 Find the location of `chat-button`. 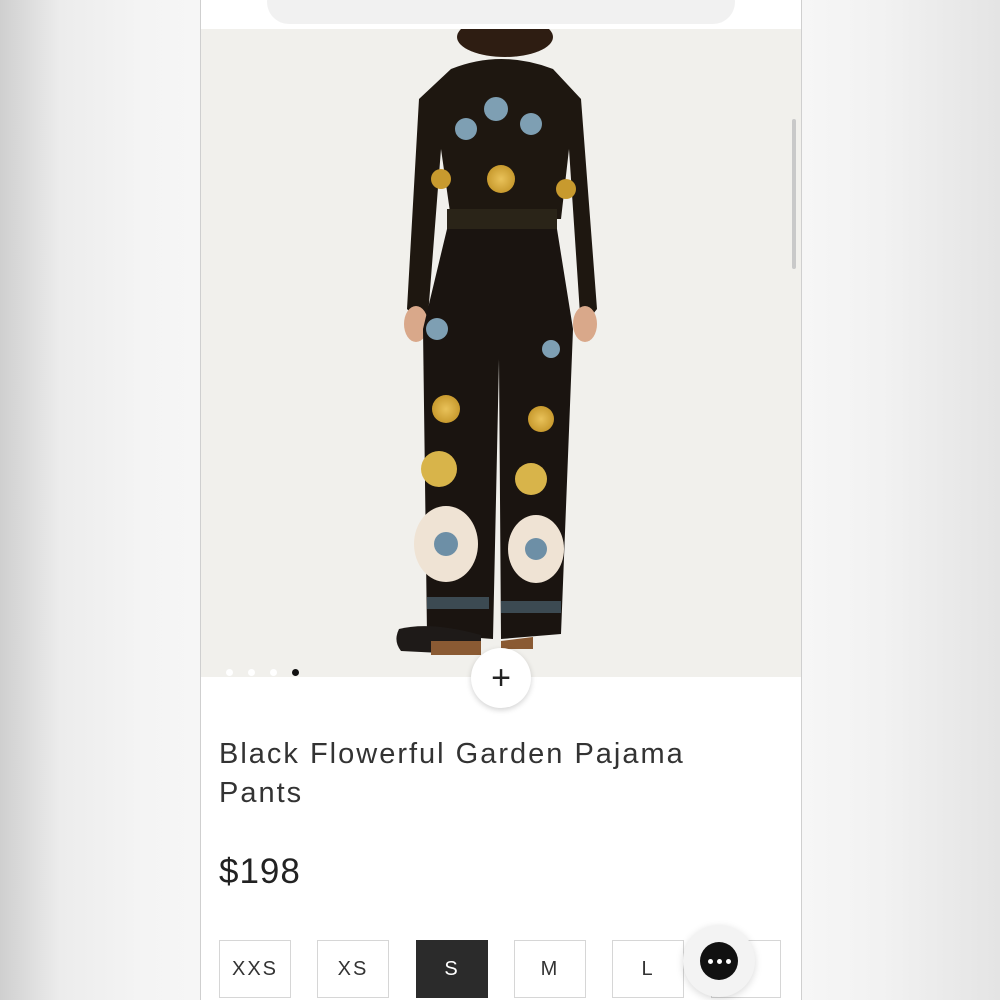

chat-button is located at coordinates (719, 961).